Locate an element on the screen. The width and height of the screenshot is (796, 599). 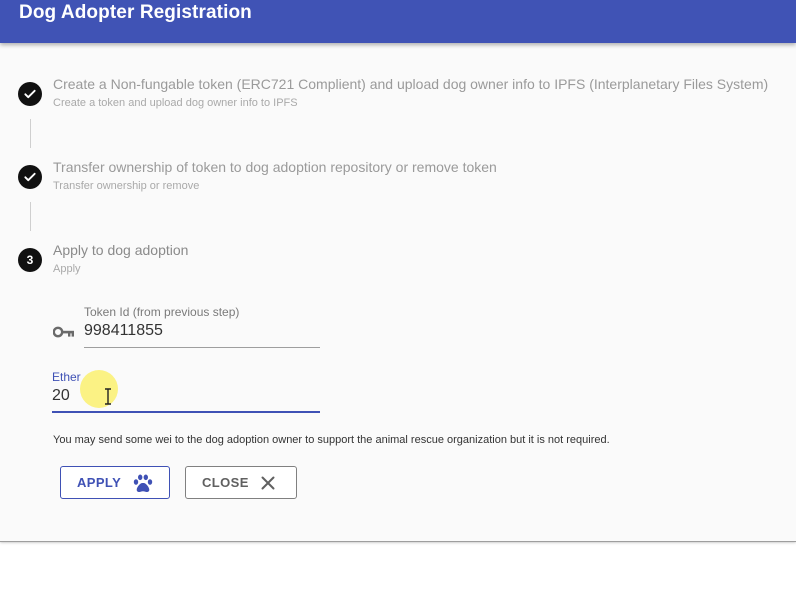
close-button: CLOSE is located at coordinates (241, 482).